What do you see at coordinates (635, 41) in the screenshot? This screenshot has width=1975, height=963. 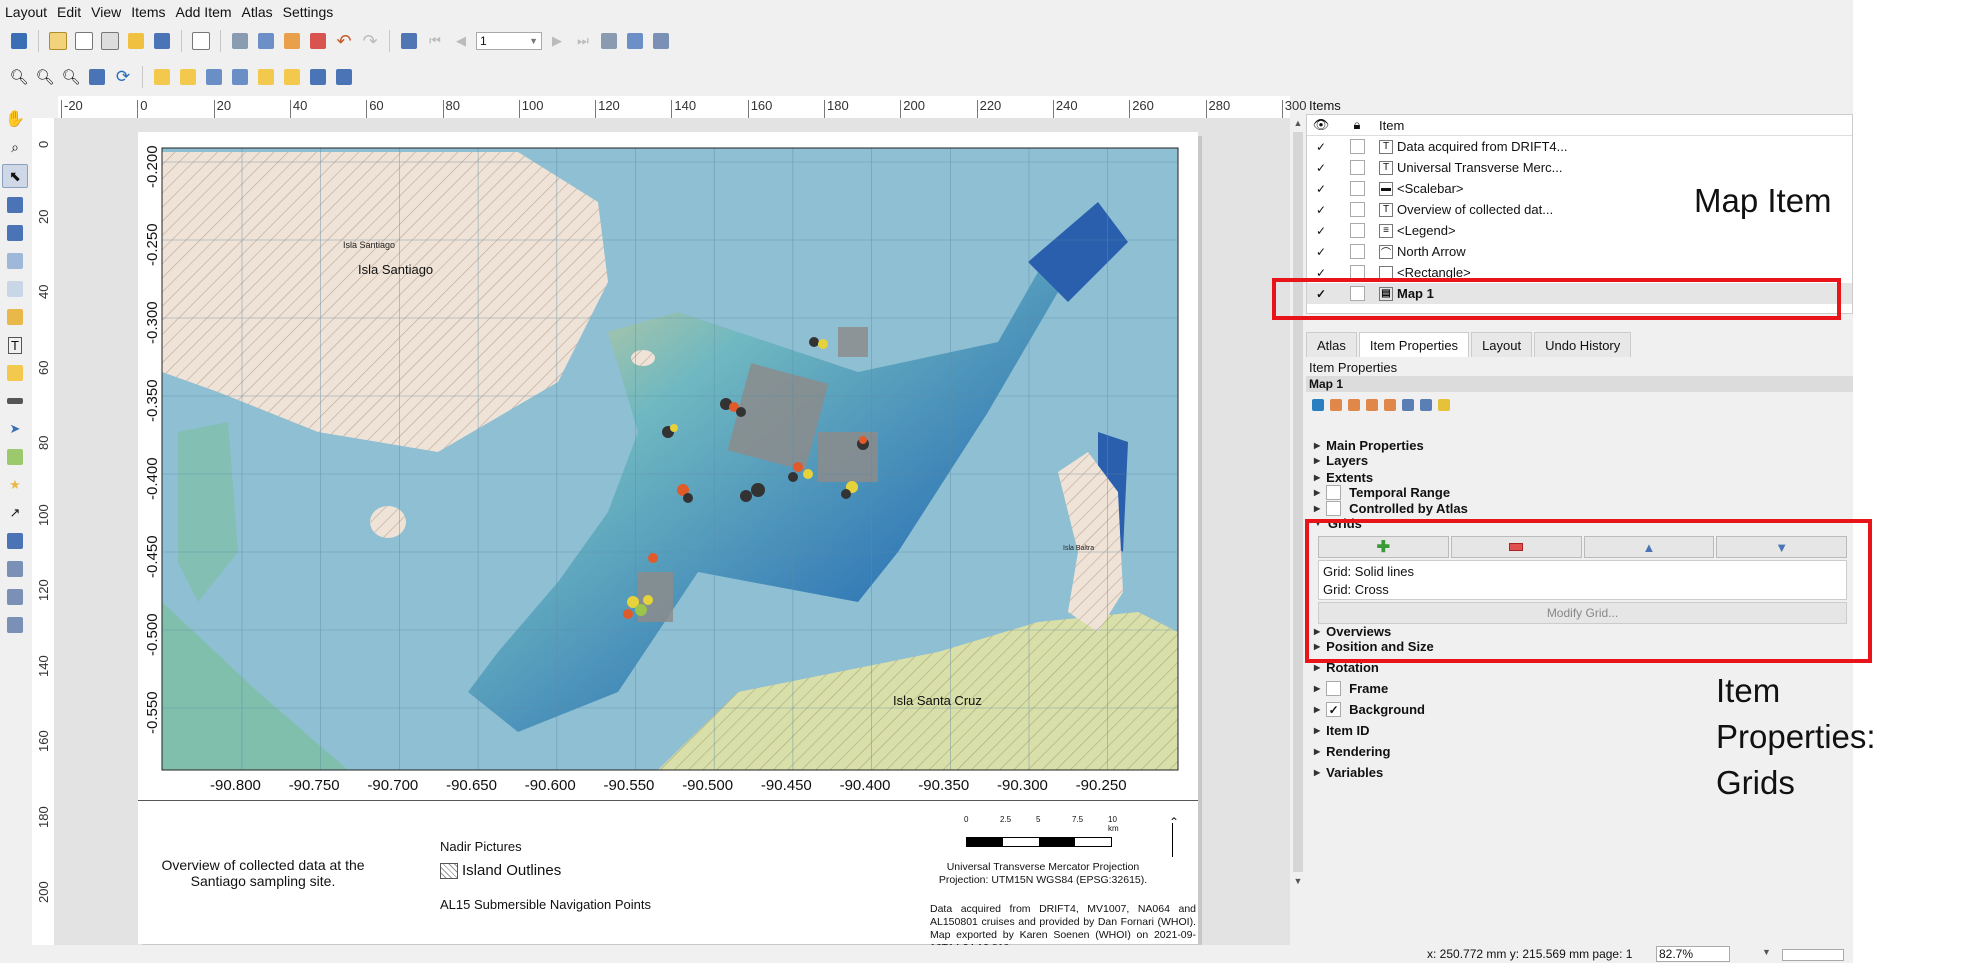 I see `atlas-export-icon` at bounding box center [635, 41].